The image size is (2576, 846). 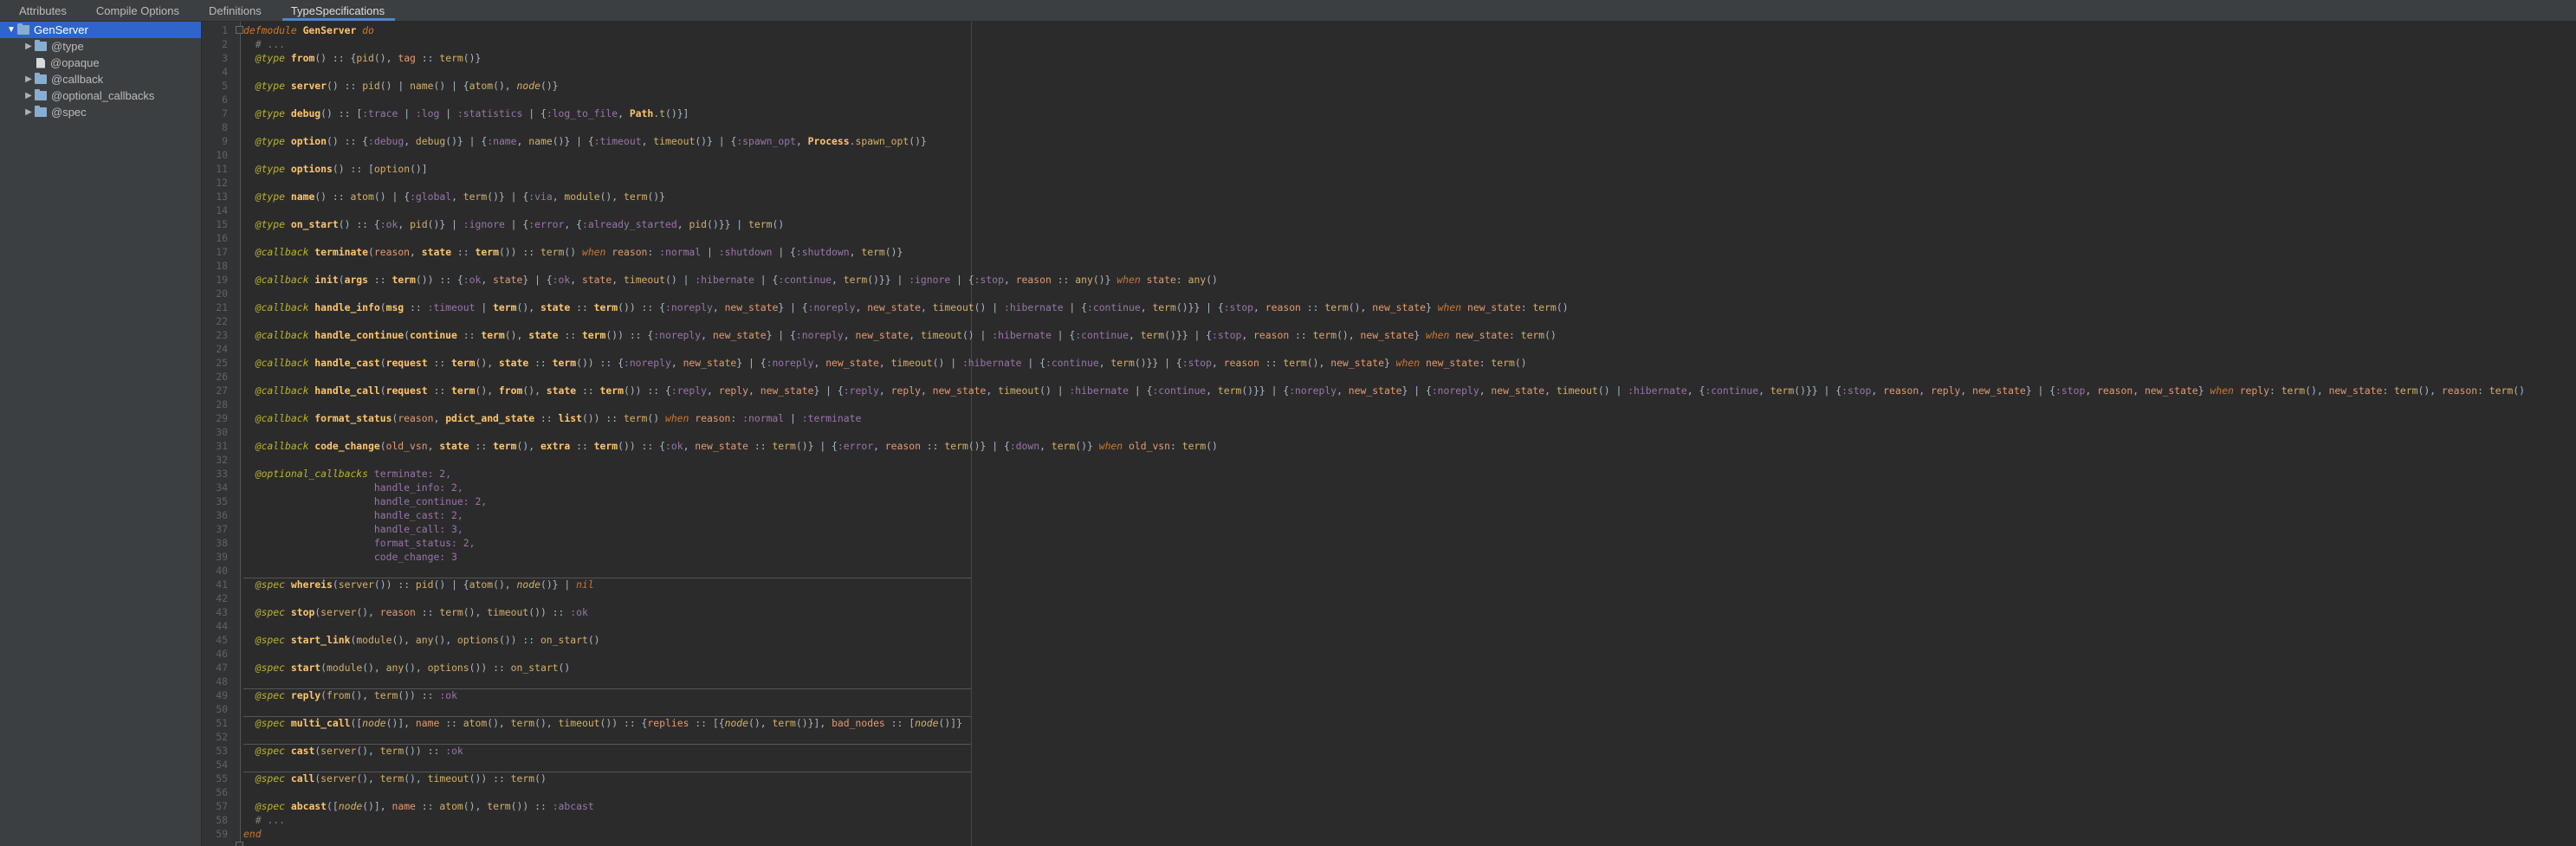 What do you see at coordinates (1389, 72) in the screenshot?
I see `code-line: 4` at bounding box center [1389, 72].